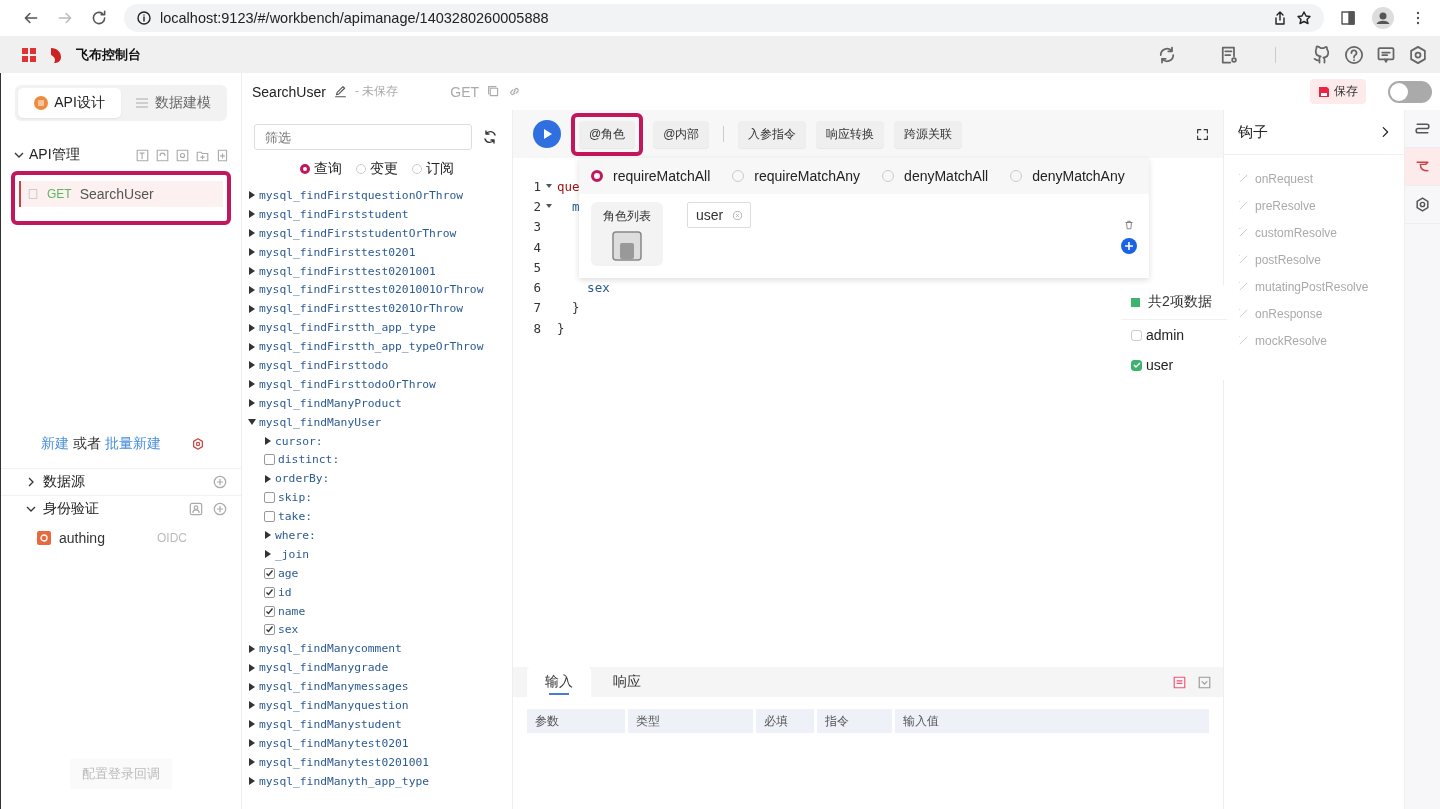  I want to click on settings-icon, so click(1418, 54).